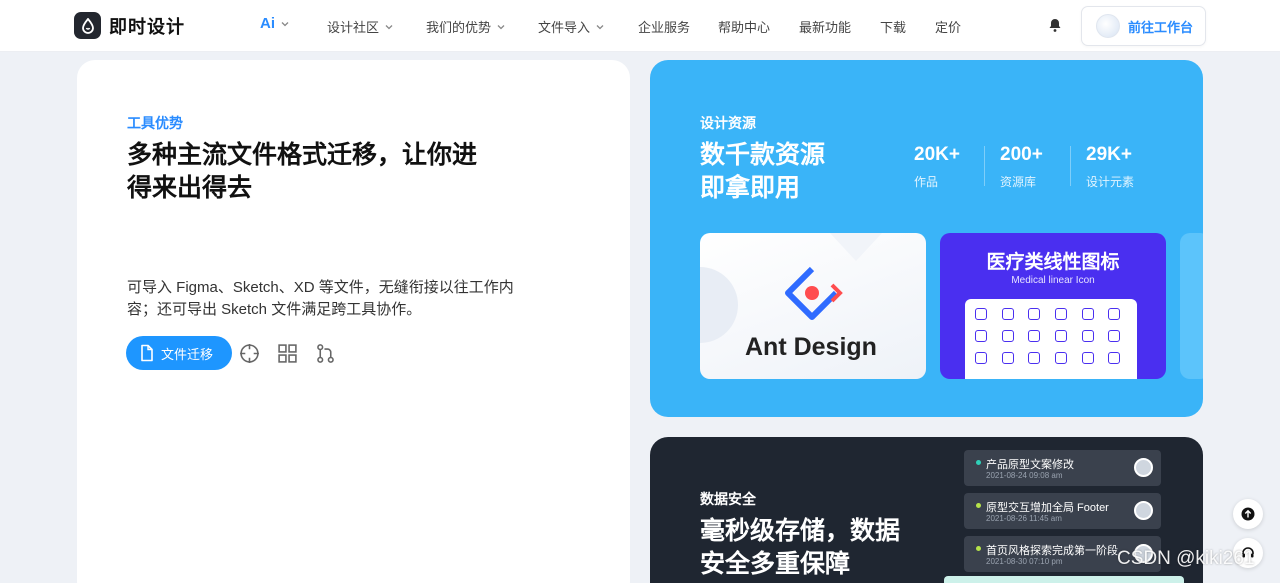  Describe the element at coordinates (1064, 579) in the screenshot. I see `task-highlight-strip` at that location.